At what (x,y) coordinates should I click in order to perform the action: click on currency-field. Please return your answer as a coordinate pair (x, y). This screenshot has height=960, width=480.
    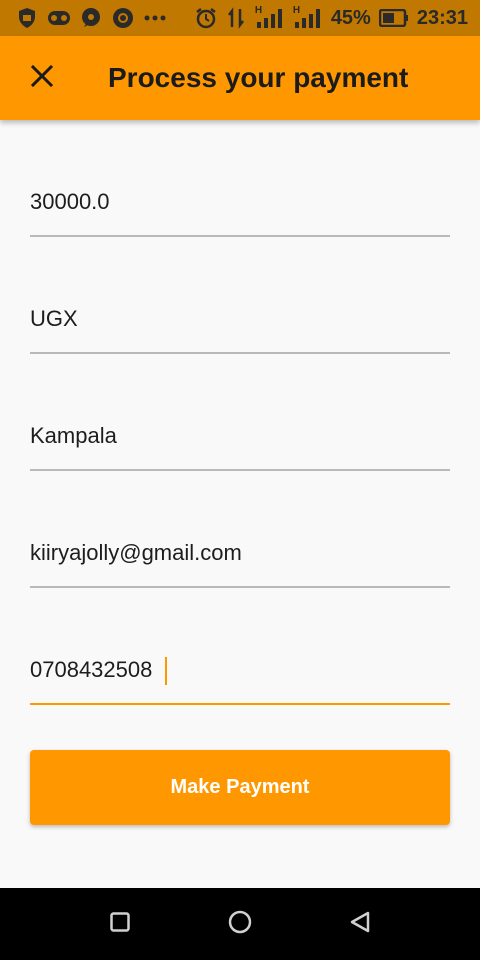
    Looking at the image, I should click on (240, 326).